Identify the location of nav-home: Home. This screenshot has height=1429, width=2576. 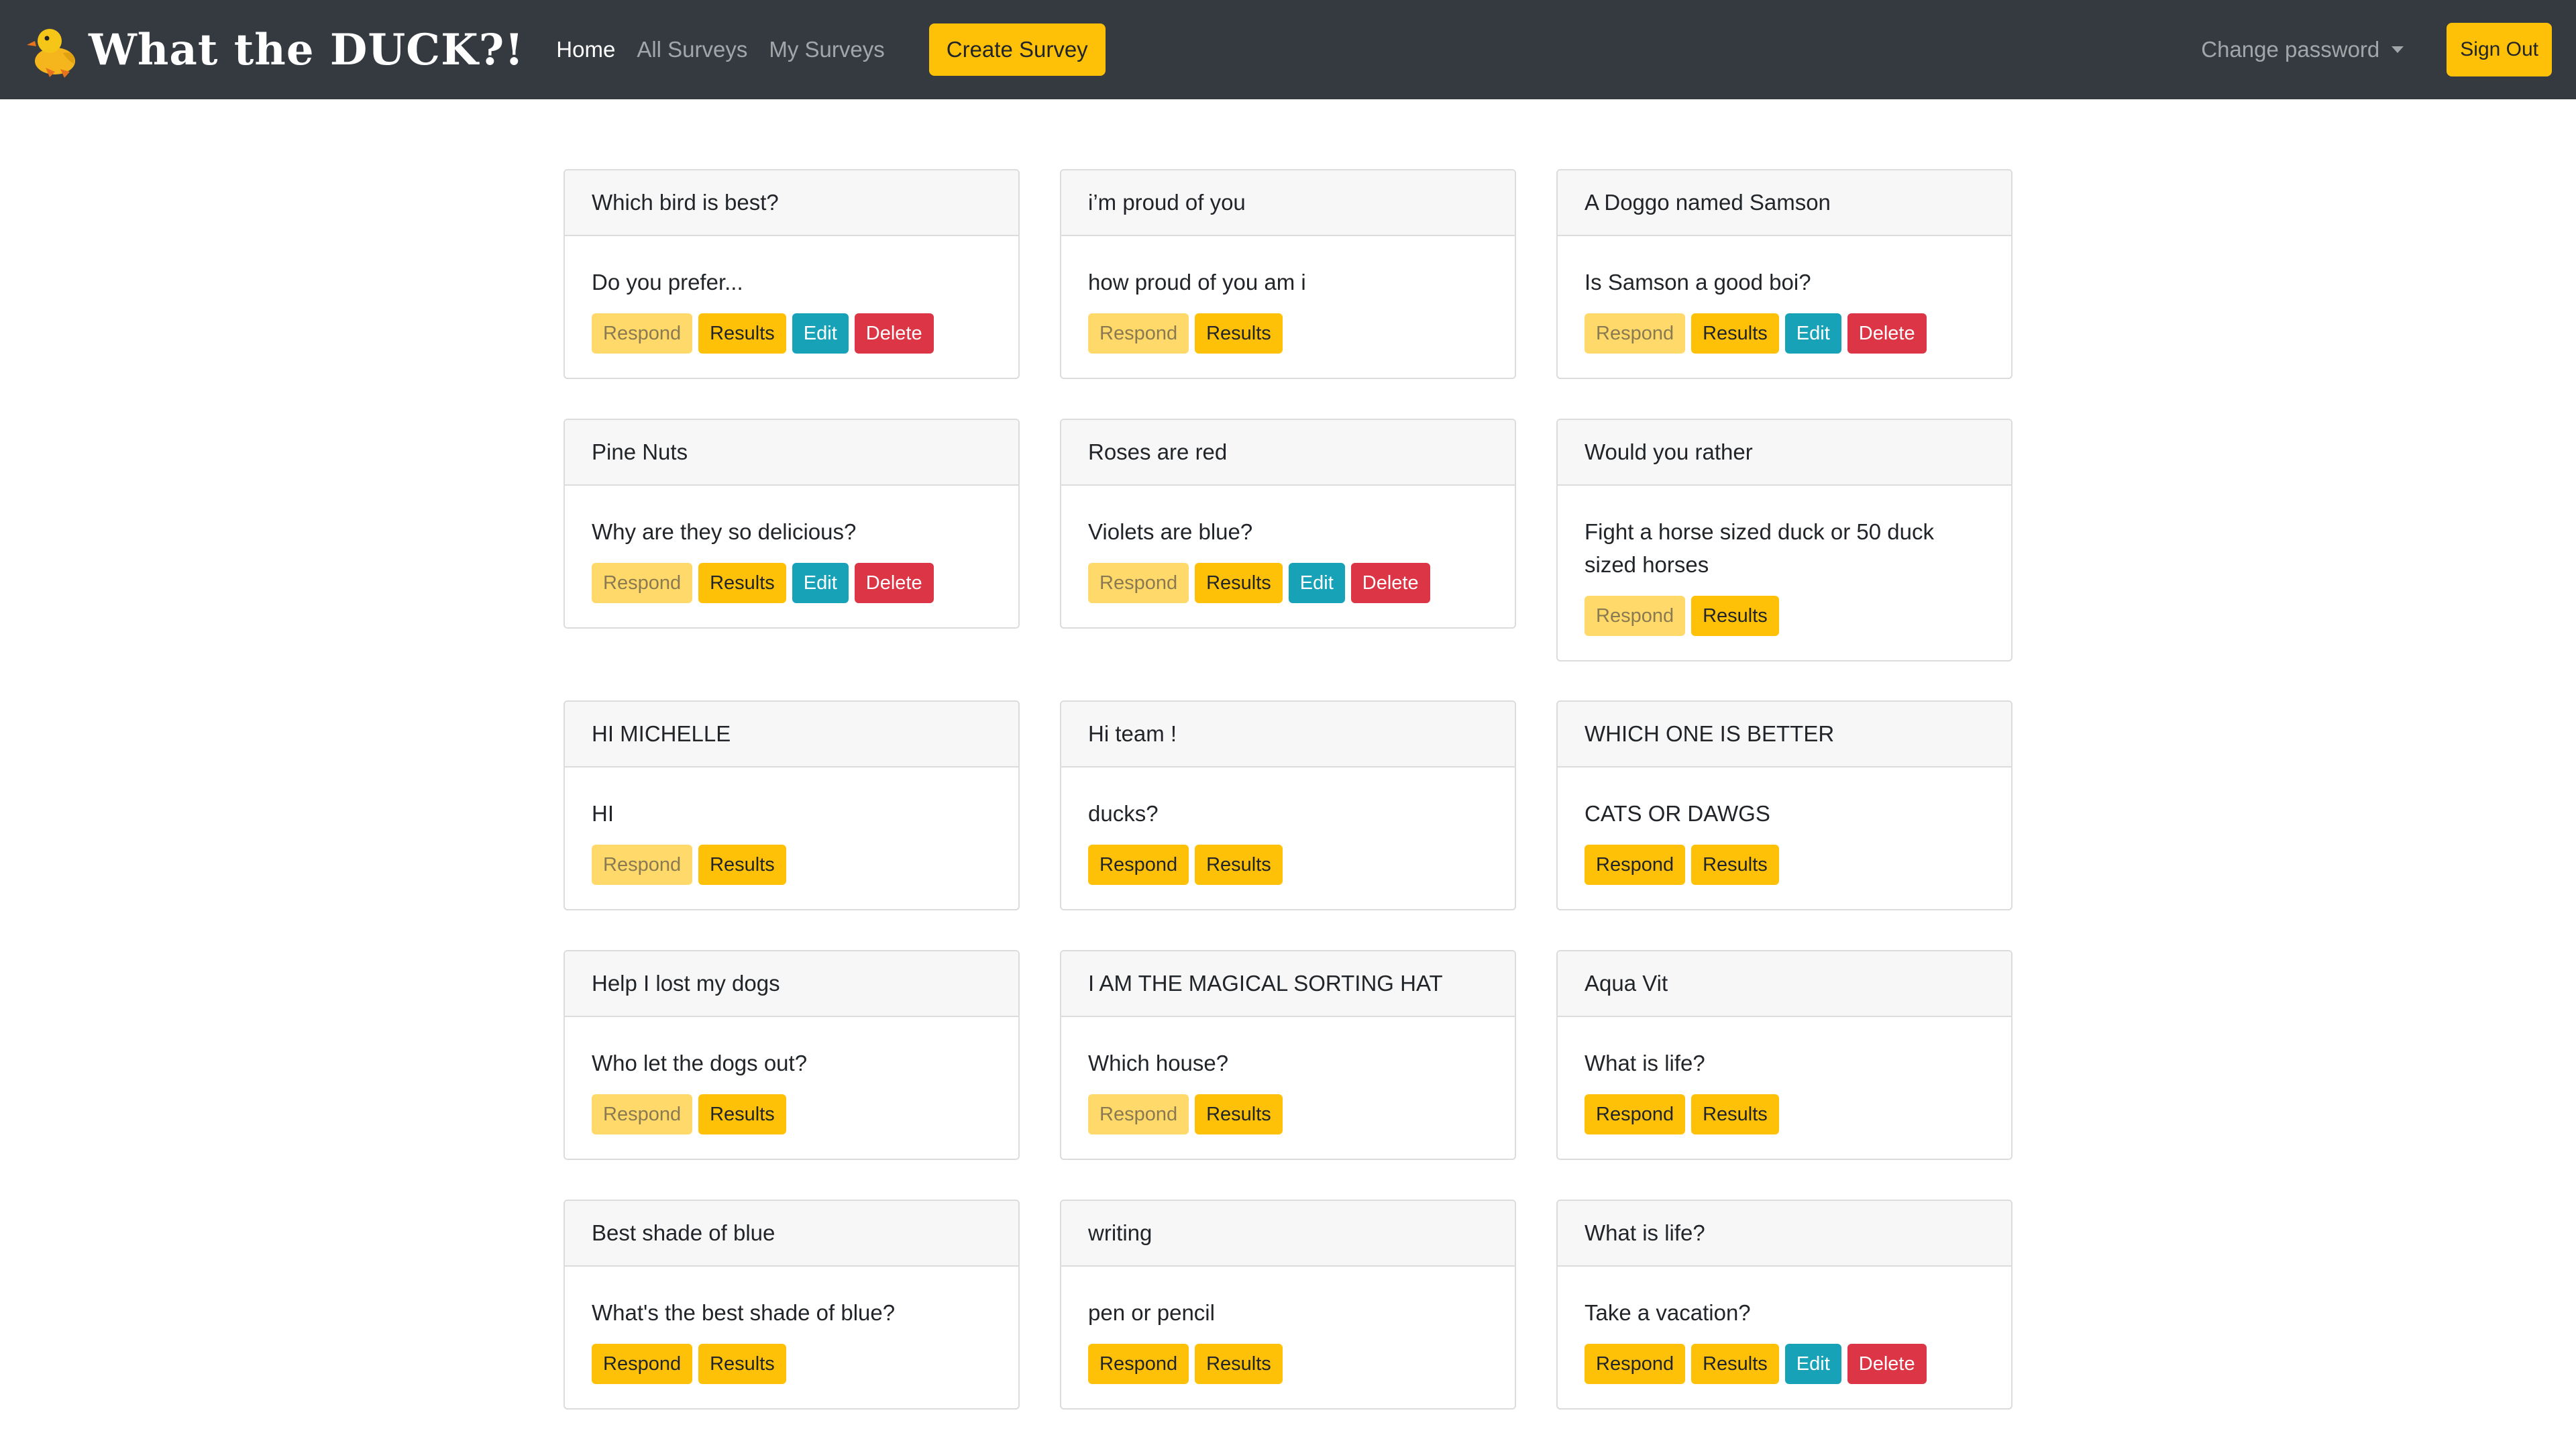
(585, 49).